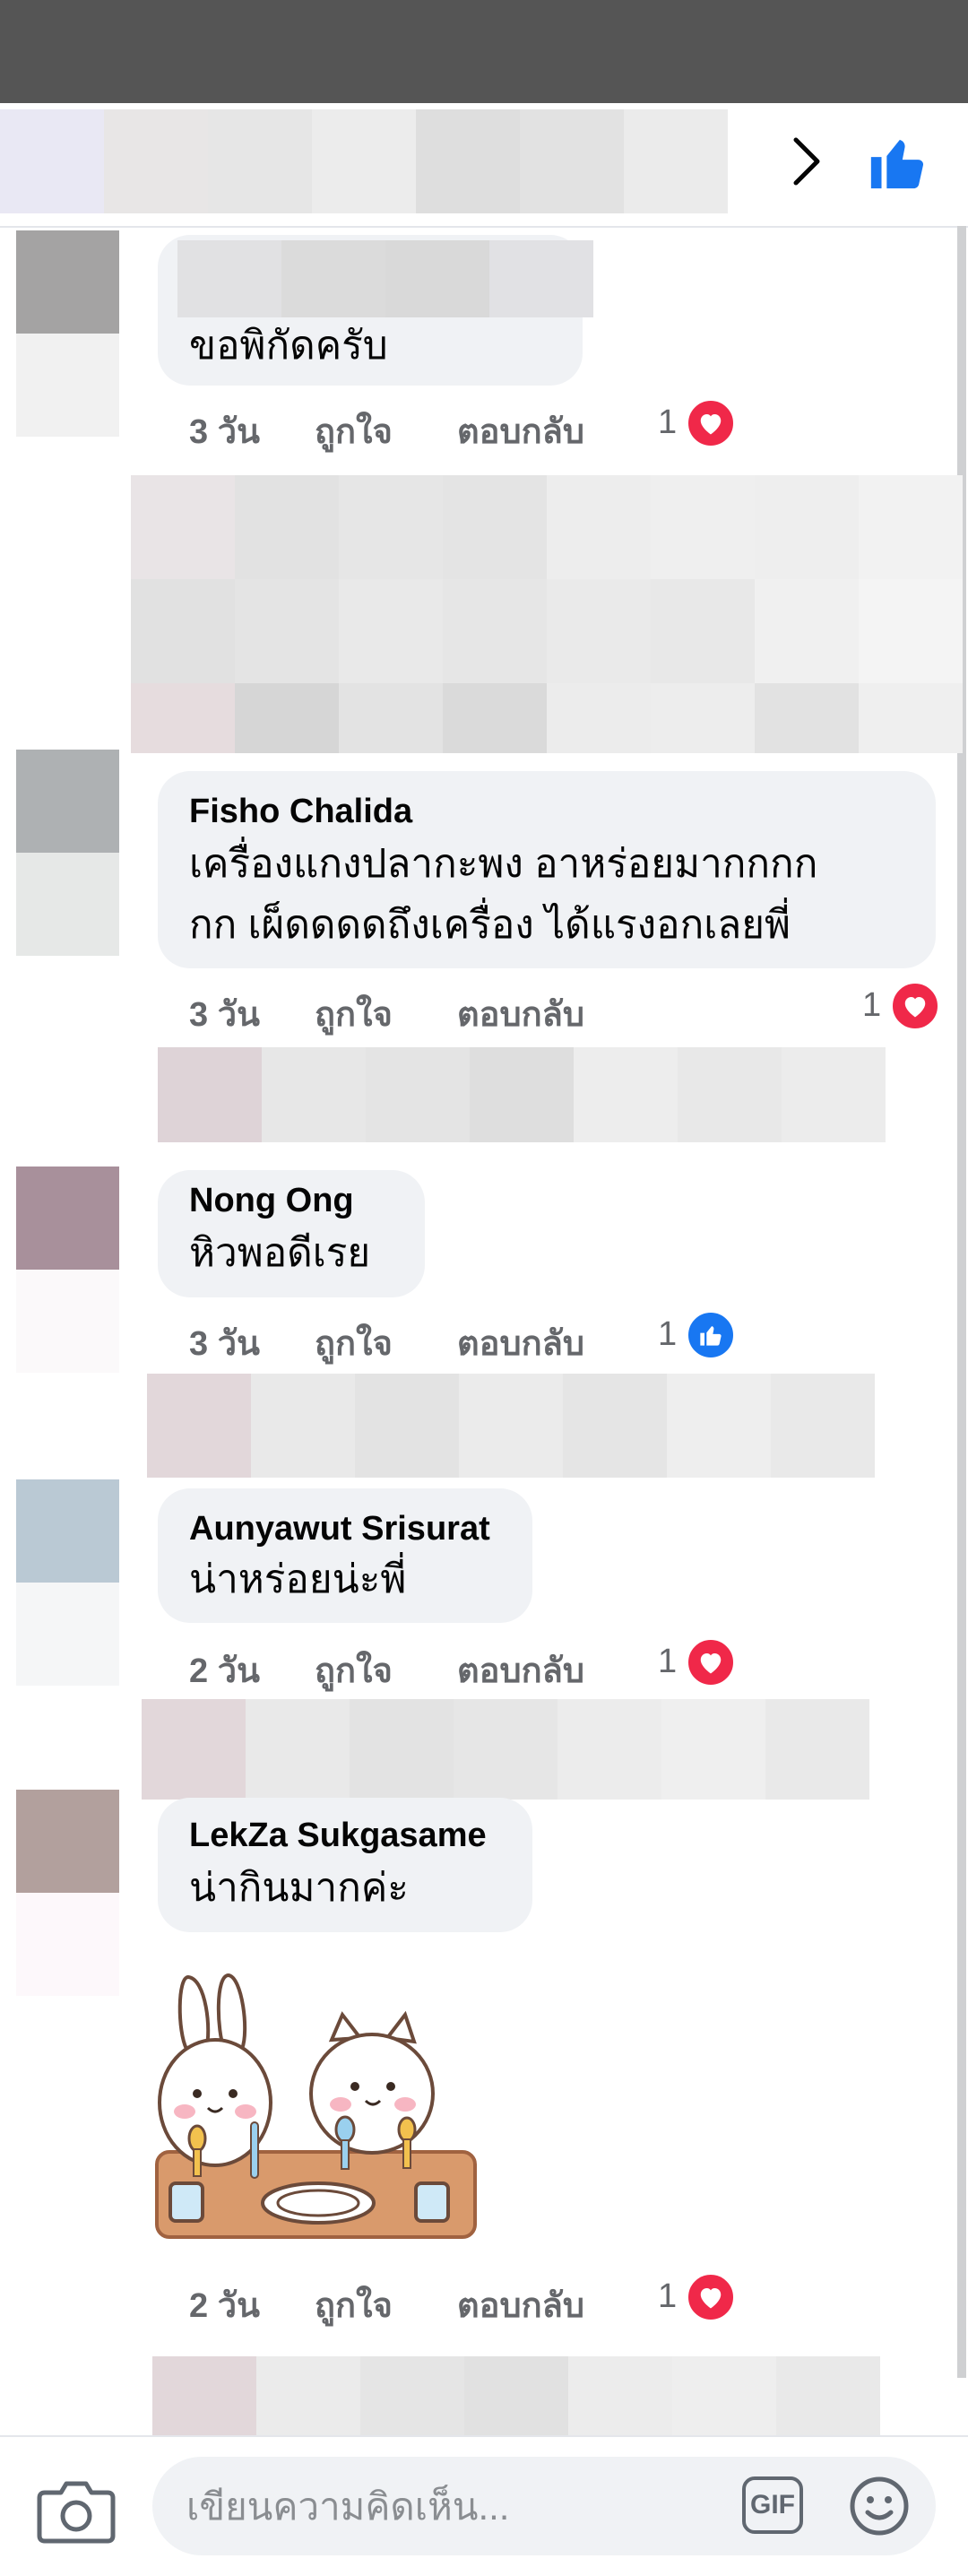 The width and height of the screenshot is (968, 2576). I want to click on comment-input, so click(437, 2507).